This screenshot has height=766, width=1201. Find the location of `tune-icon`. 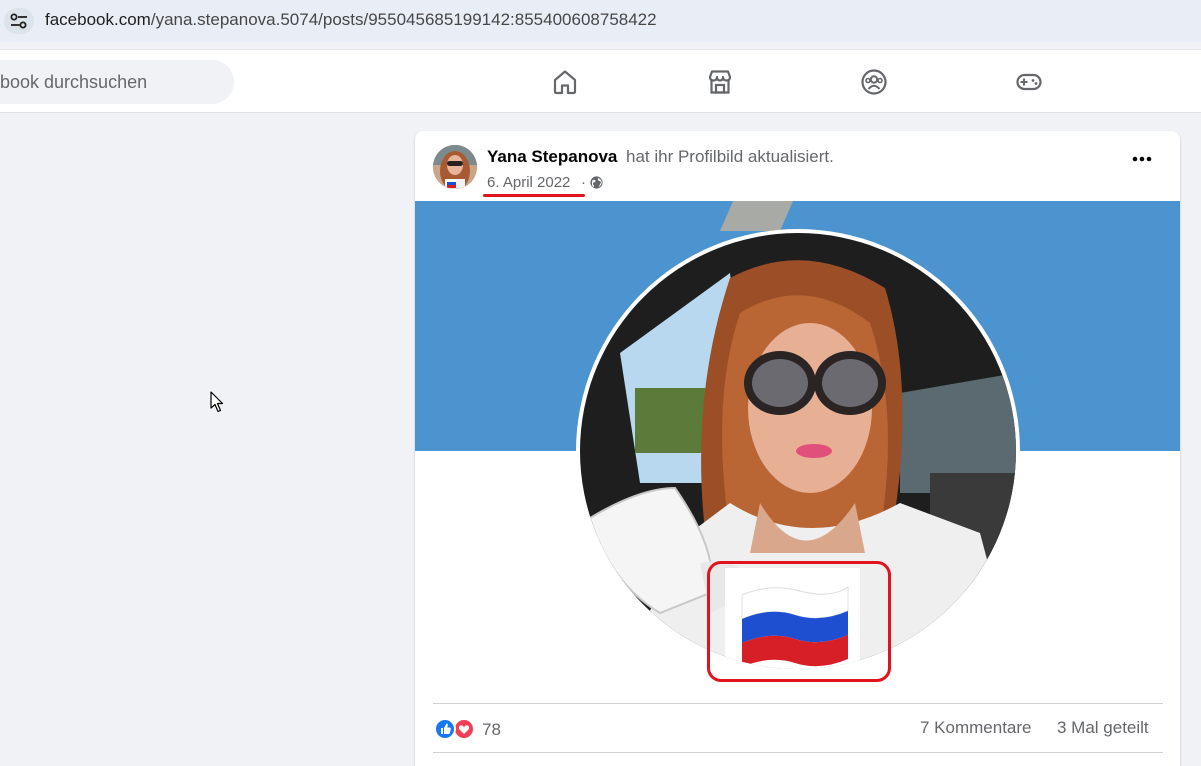

tune-icon is located at coordinates (18, 21).